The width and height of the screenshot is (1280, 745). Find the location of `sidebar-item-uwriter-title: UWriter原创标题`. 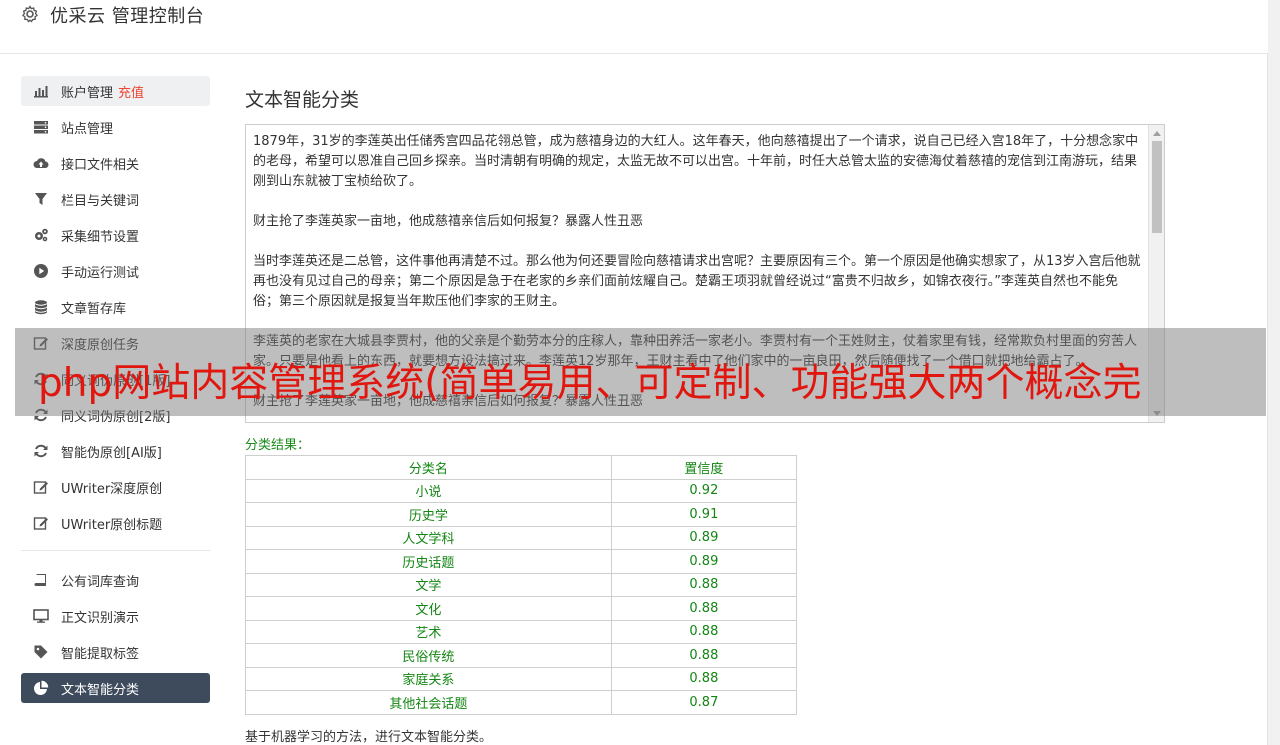

sidebar-item-uwriter-title: UWriter原创标题 is located at coordinates (115, 523).